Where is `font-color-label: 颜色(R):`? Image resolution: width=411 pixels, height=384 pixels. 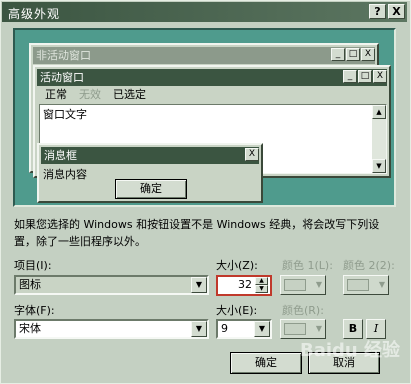 font-color-label: 颜色(R): is located at coordinates (303, 310).